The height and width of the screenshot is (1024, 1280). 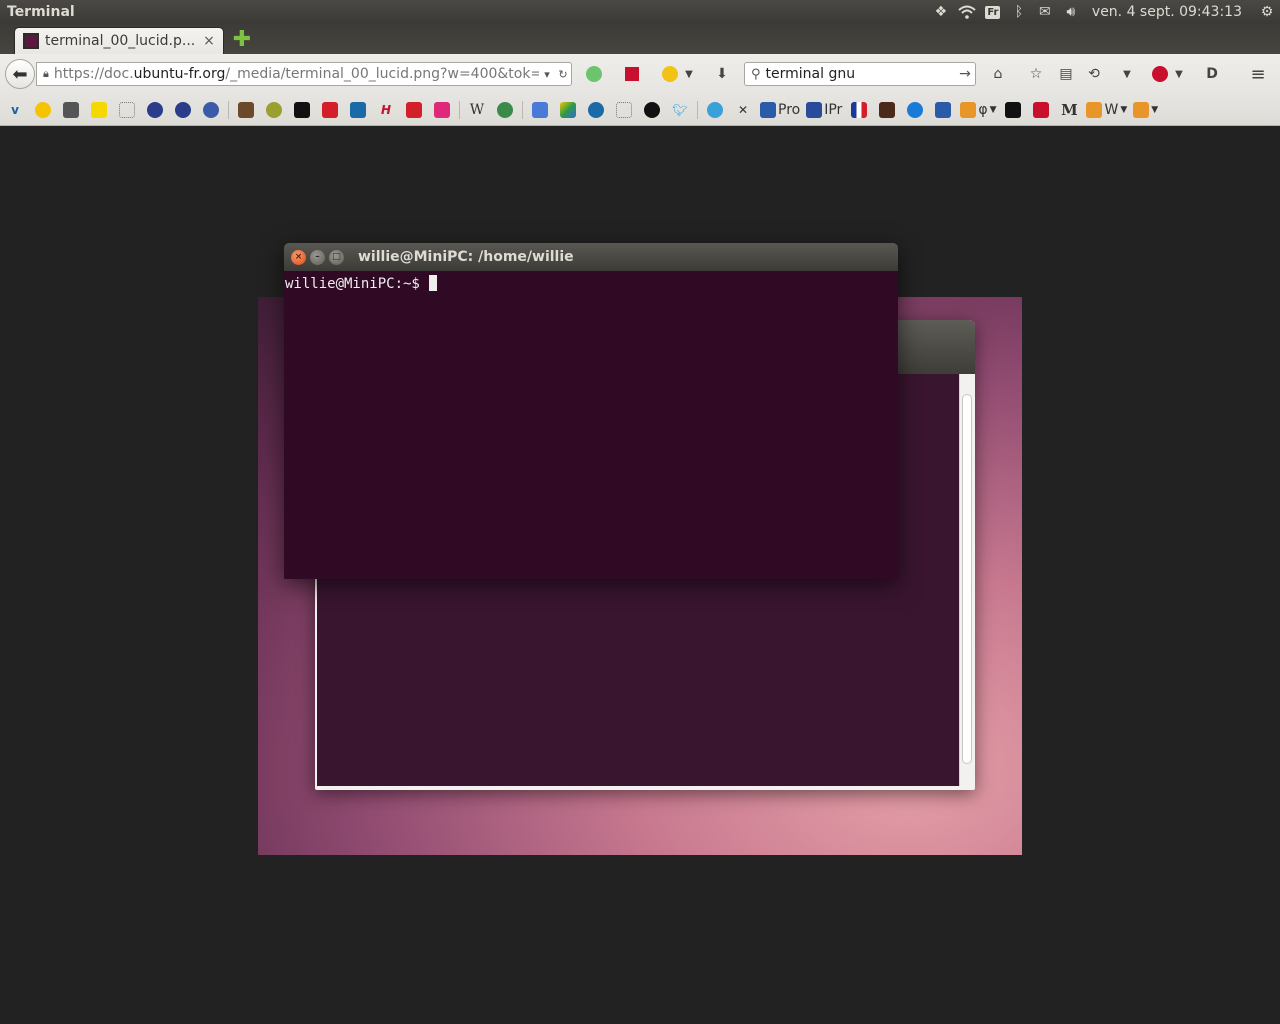 What do you see at coordinates (1106, 110) in the screenshot?
I see `bookmark-folder-w: W ▼` at bounding box center [1106, 110].